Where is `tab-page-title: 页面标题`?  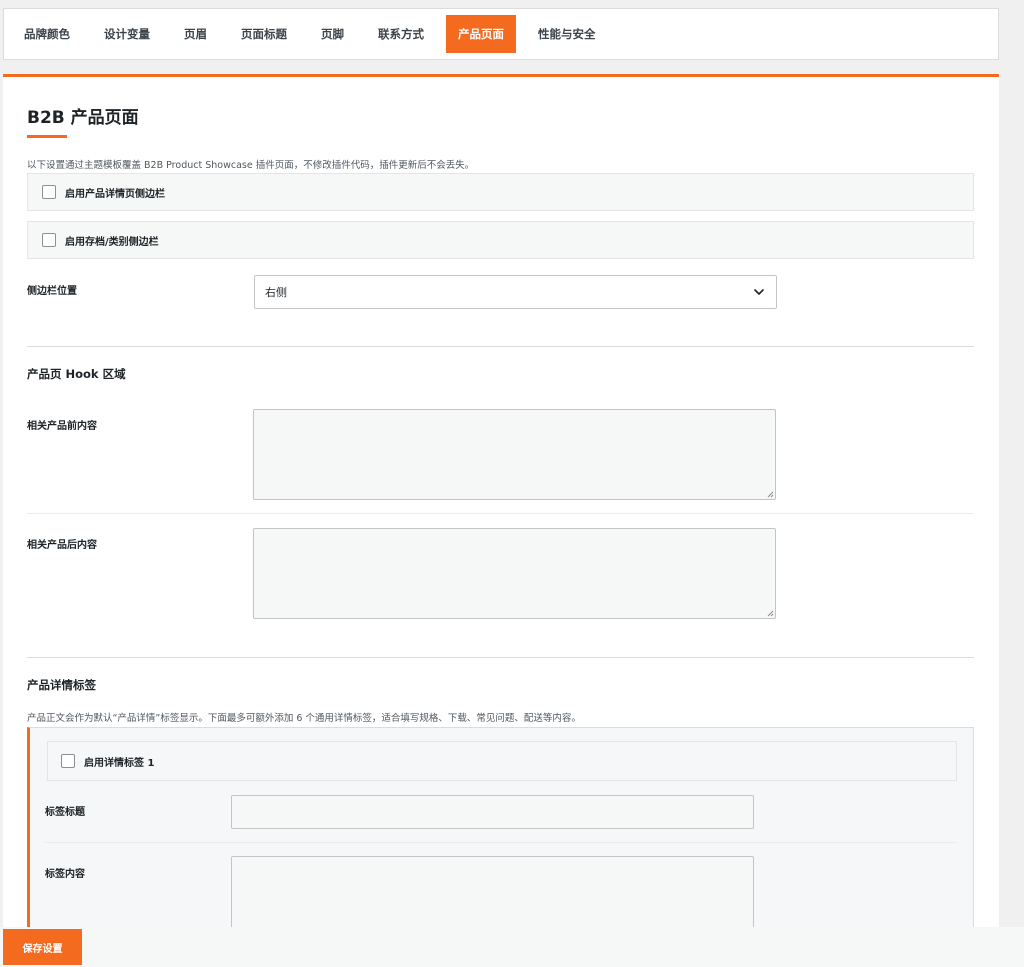 tab-page-title: 页面标题 is located at coordinates (264, 34).